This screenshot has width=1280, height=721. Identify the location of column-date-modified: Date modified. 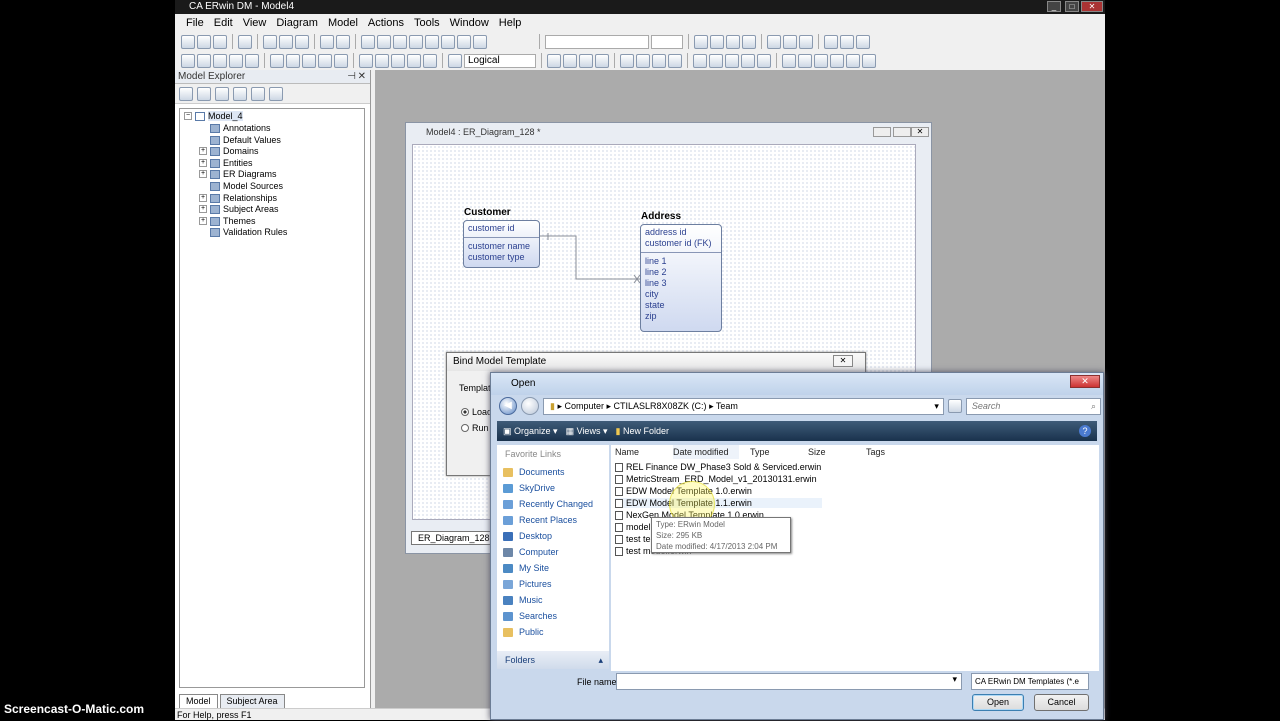
(706, 452).